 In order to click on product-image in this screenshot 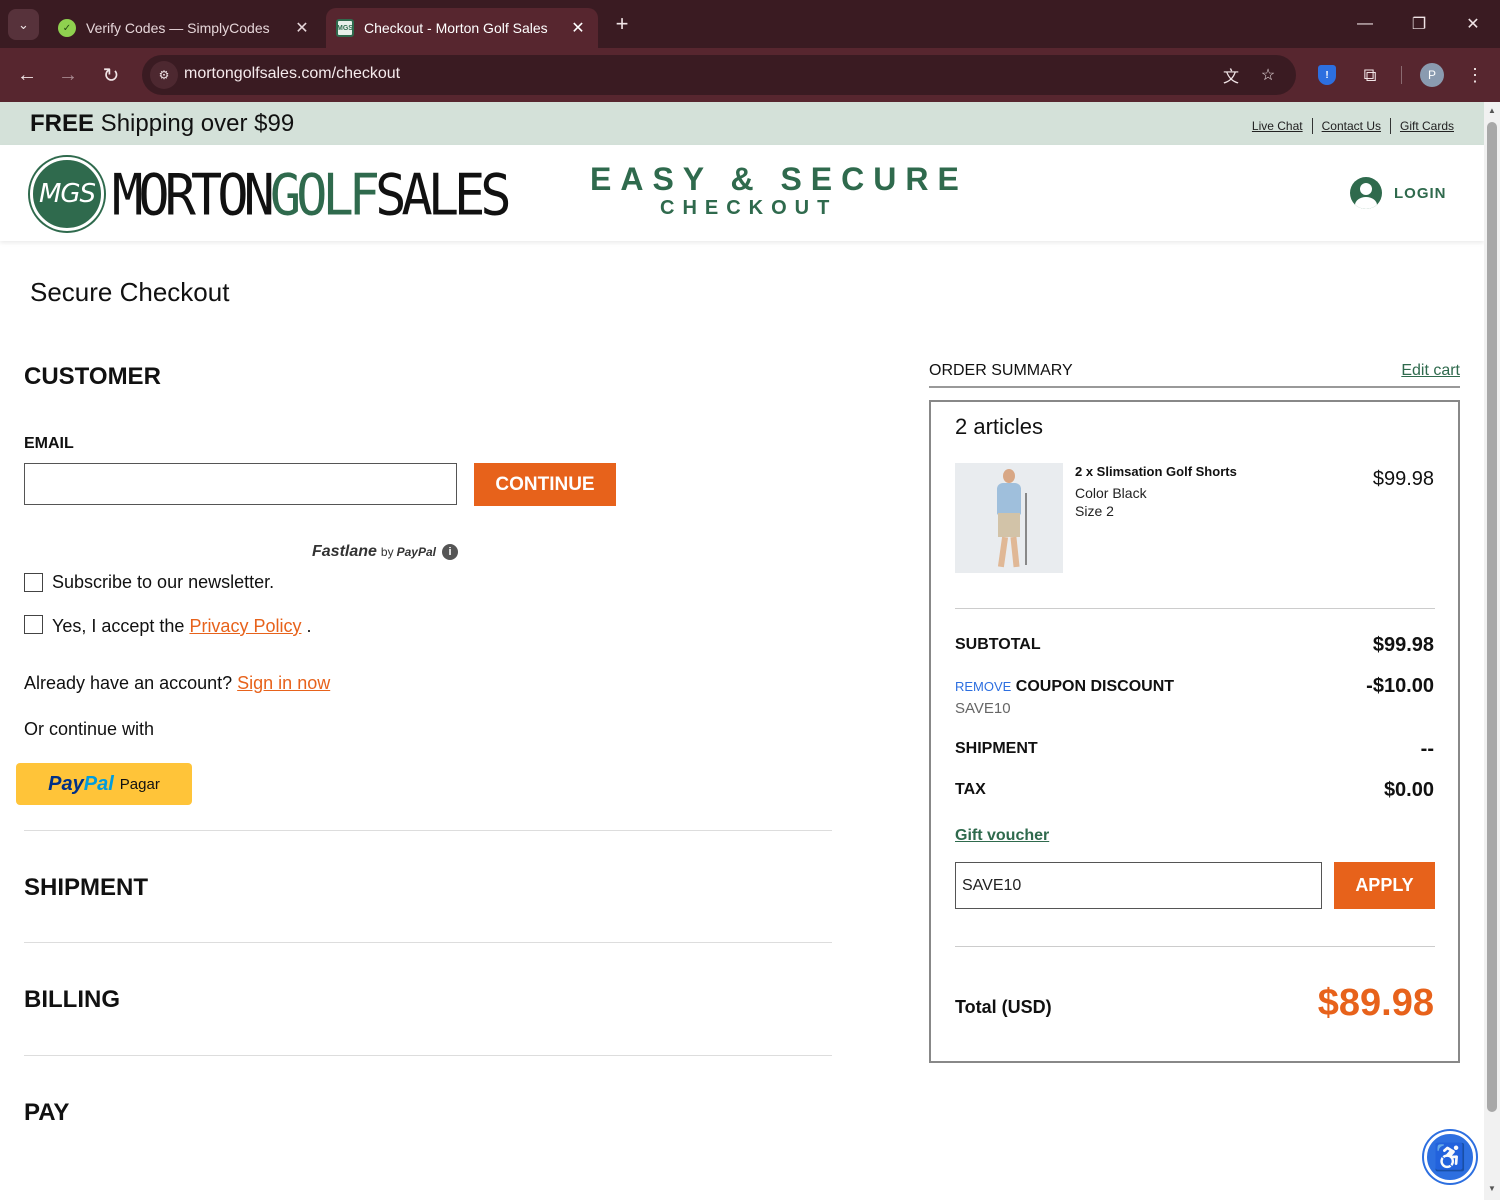, I will do `click(1009, 518)`.